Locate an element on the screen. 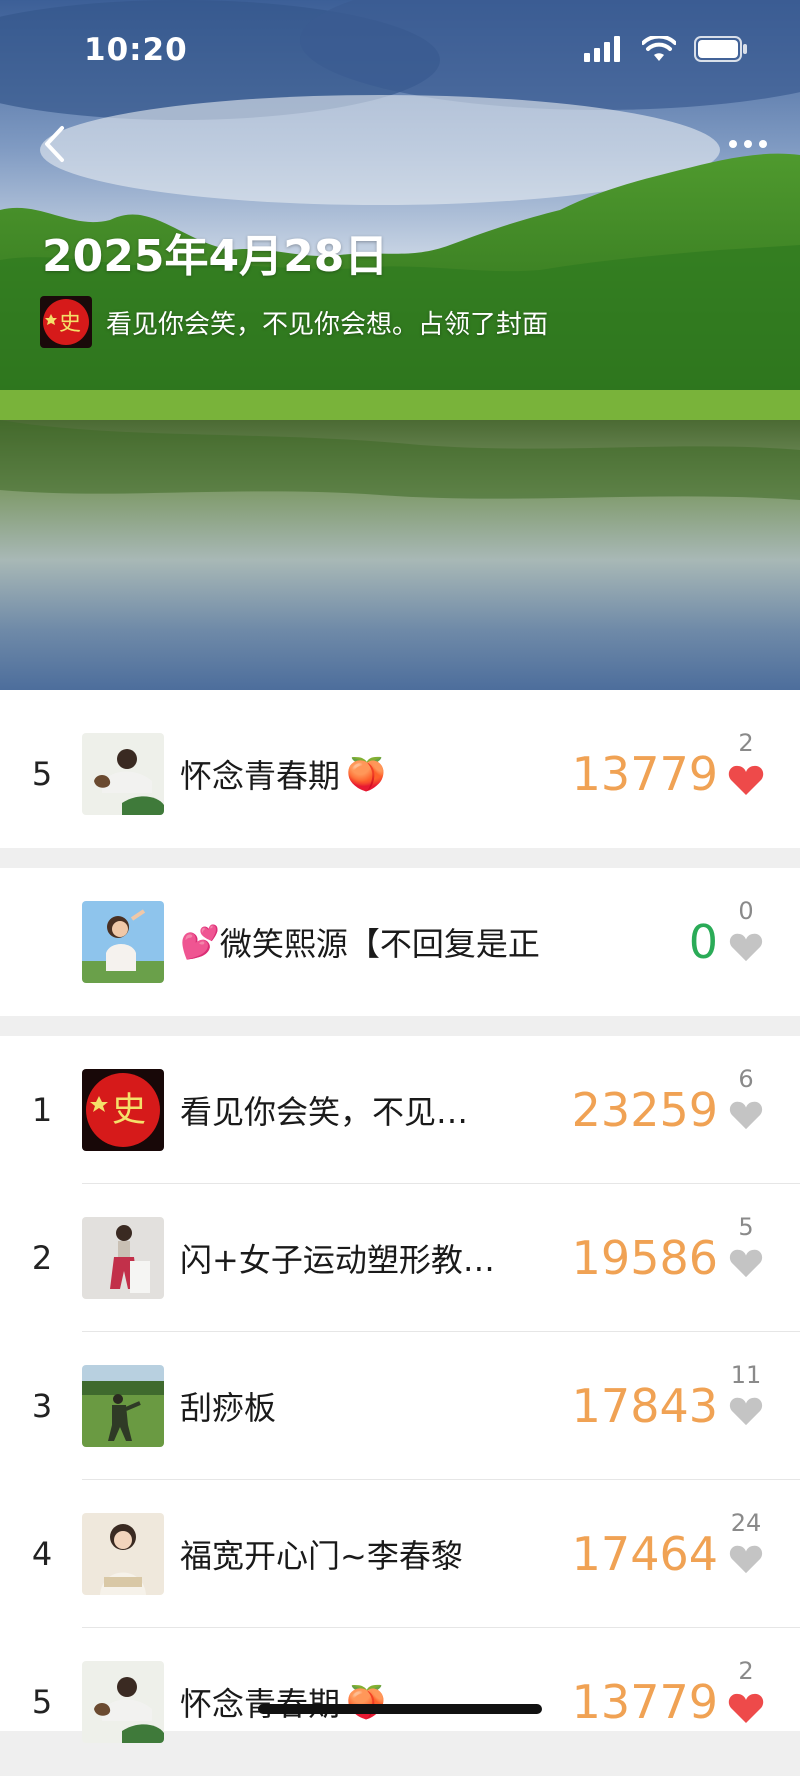 Image resolution: width=800 pixels, height=1776 pixels. like-count: 6 is located at coordinates (746, 1079).